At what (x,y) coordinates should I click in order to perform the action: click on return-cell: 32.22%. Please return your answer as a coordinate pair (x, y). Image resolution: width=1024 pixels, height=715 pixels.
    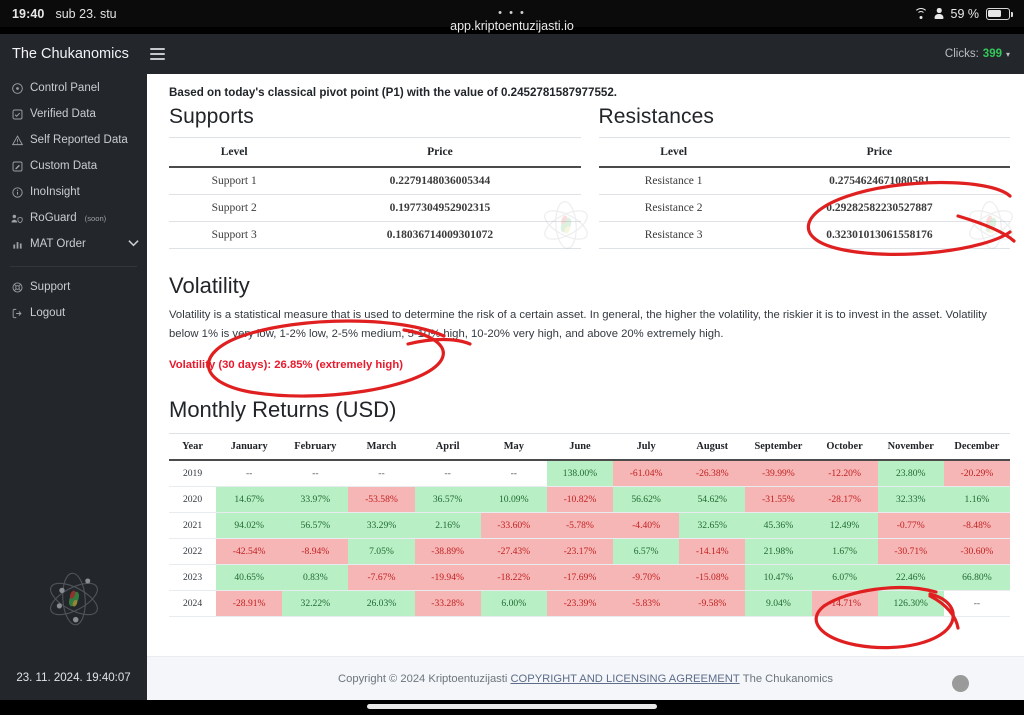
    Looking at the image, I should click on (315, 604).